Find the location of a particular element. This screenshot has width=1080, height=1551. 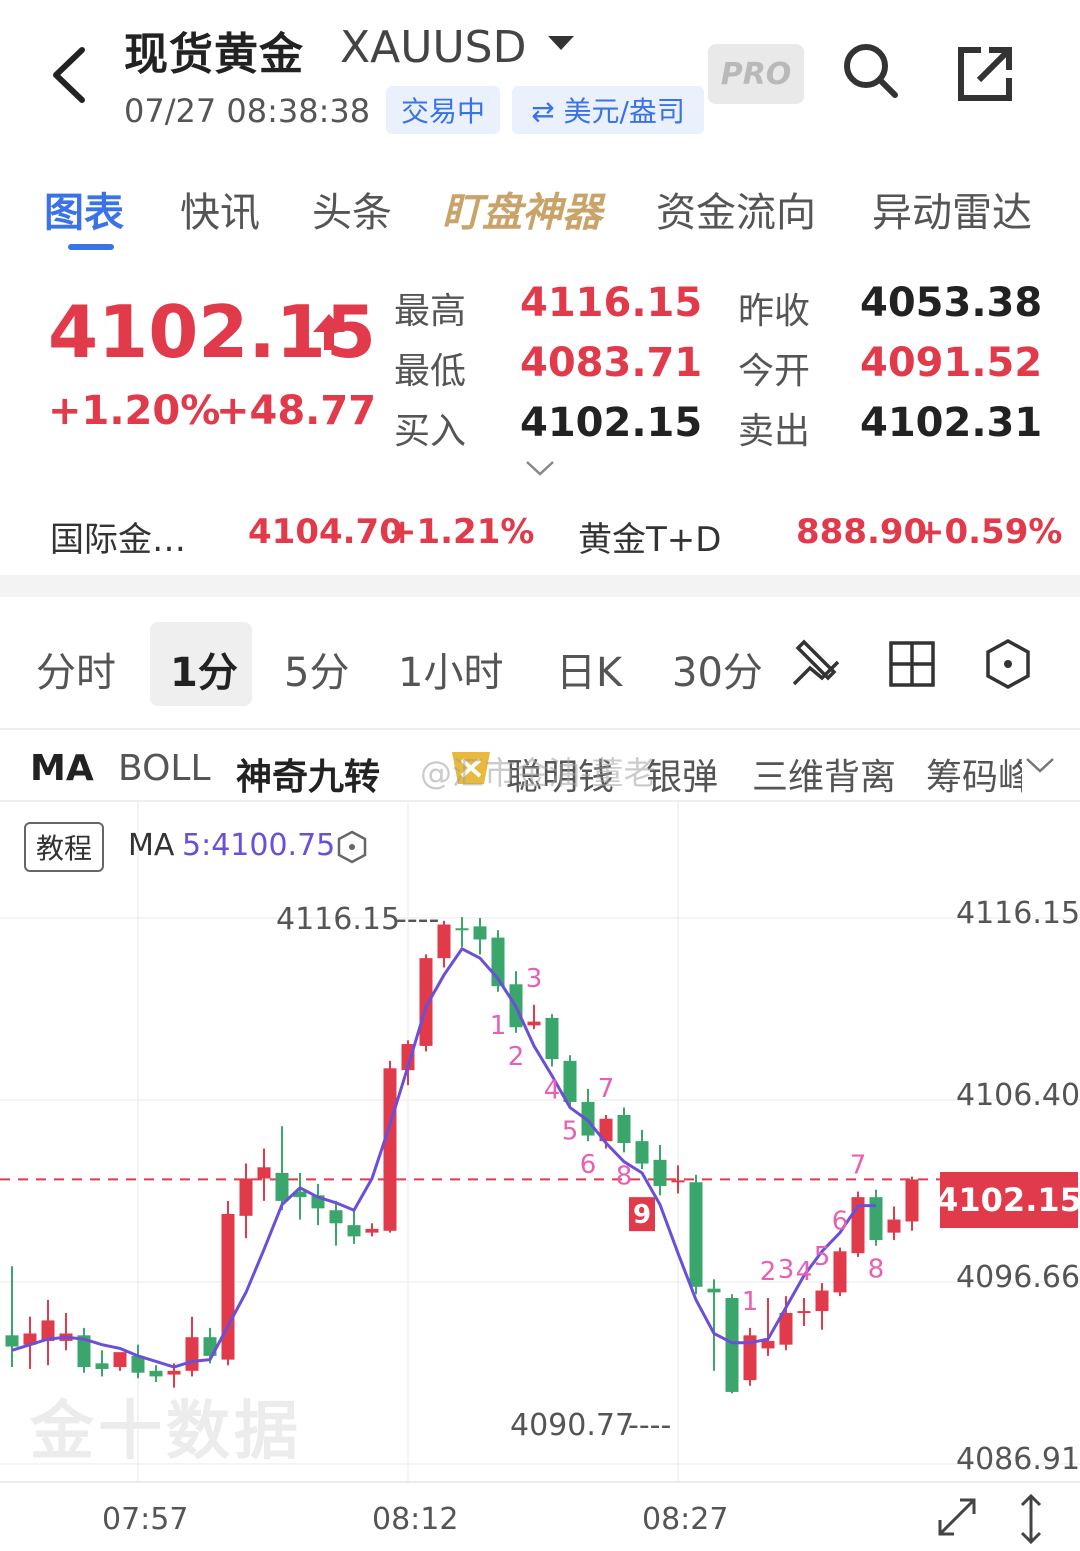

brand-watermark: 金十数据 is located at coordinates (166, 1432).